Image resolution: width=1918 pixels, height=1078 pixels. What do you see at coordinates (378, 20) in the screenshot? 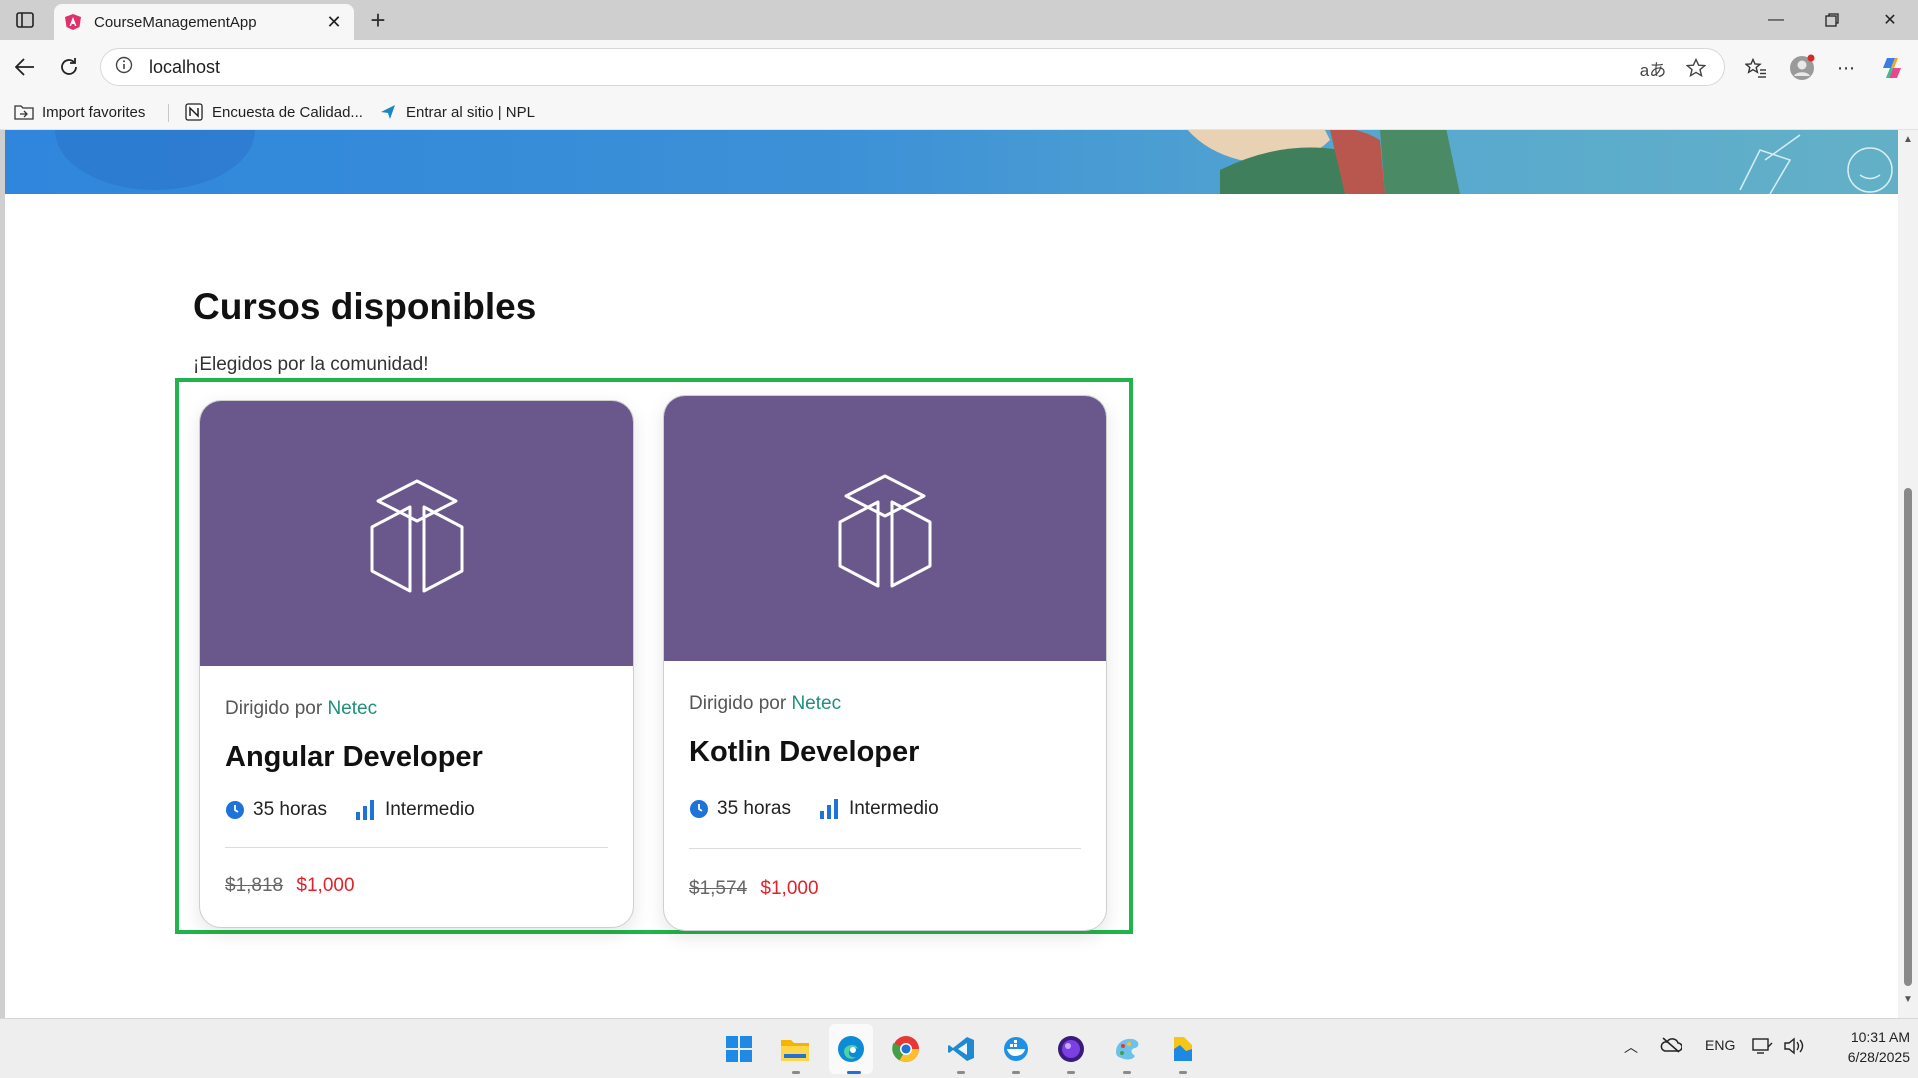
I see `new-tab-button: +` at bounding box center [378, 20].